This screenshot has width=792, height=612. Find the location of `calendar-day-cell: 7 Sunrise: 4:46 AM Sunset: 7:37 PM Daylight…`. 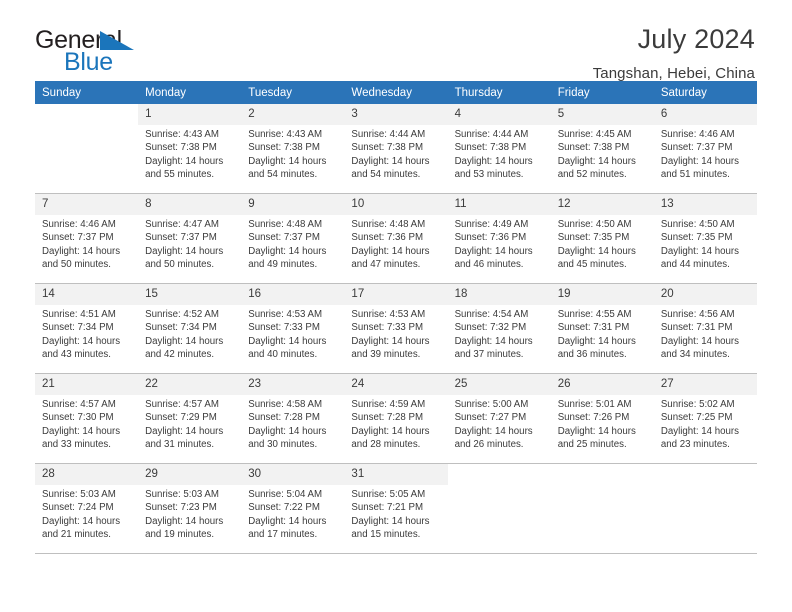

calendar-day-cell: 7 Sunrise: 4:46 AM Sunset: 7:37 PM Daylight… is located at coordinates (87, 238).